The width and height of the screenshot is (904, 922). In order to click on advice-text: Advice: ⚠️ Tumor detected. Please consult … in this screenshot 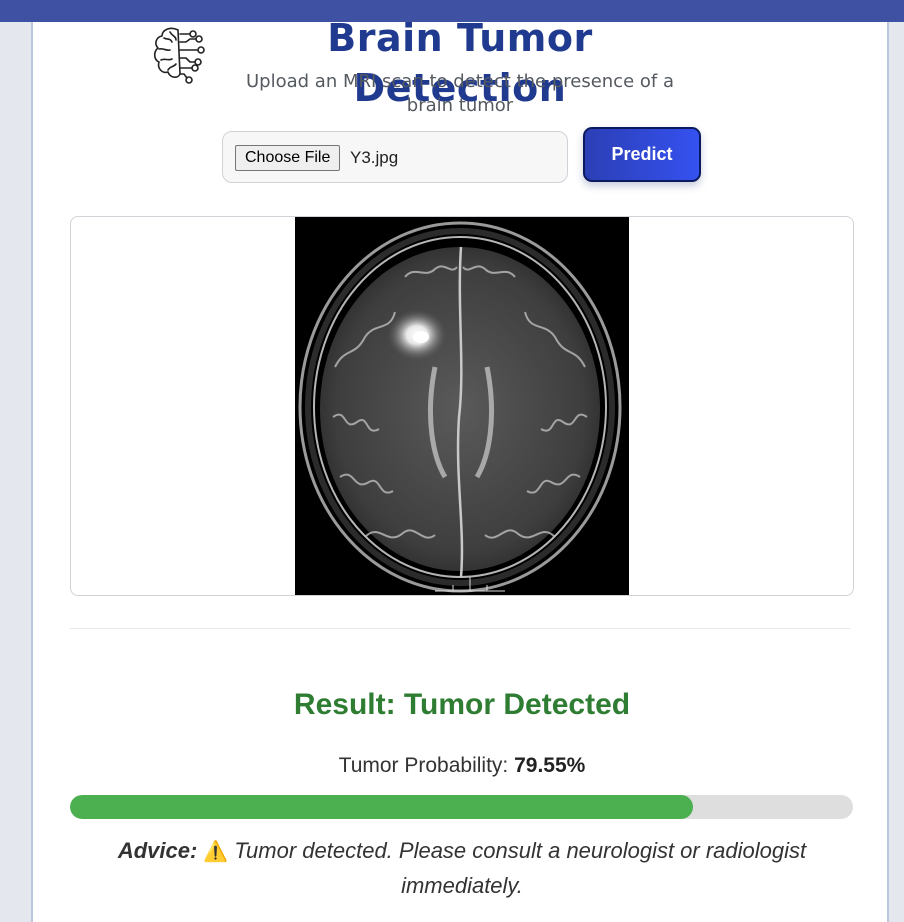, I will do `click(462, 868)`.